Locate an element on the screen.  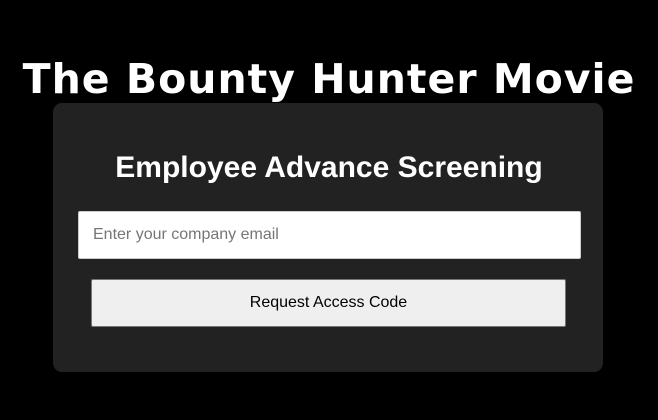
form-heading: Employee Advance Screening is located at coordinates (329, 167).